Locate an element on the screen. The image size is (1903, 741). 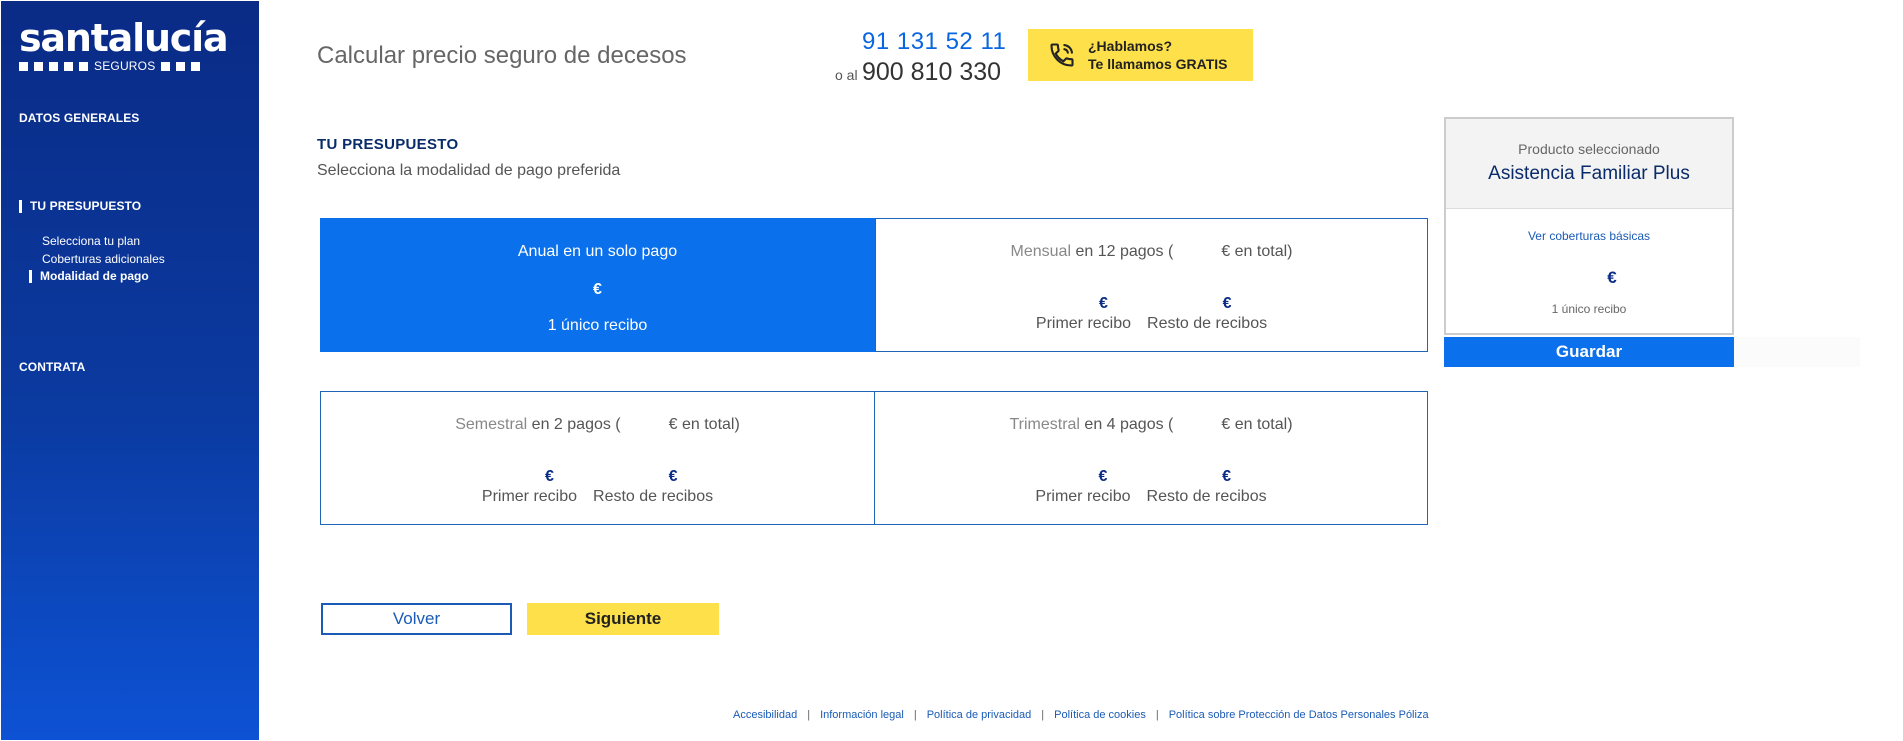
budget-title: TU PRESUPUESTO is located at coordinates (388, 144).